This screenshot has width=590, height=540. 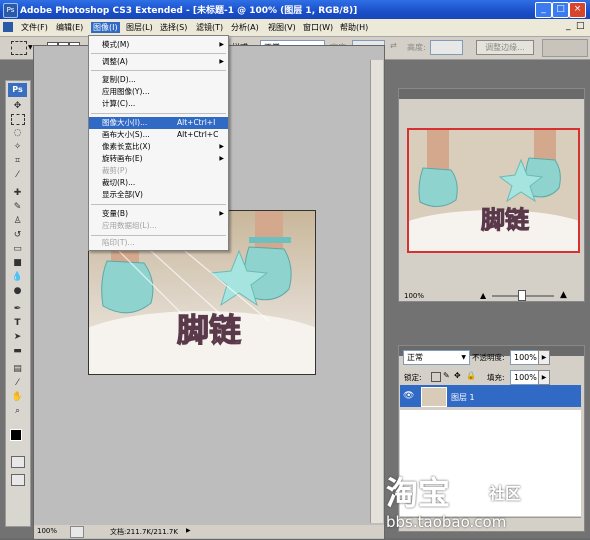 I want to click on fill-arrow-button: ▶, so click(x=544, y=377).